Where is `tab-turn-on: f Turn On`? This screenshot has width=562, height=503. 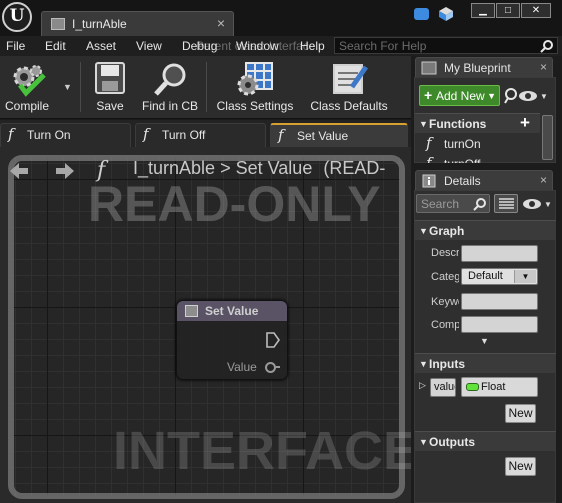 tab-turn-on: f Turn On is located at coordinates (65, 135).